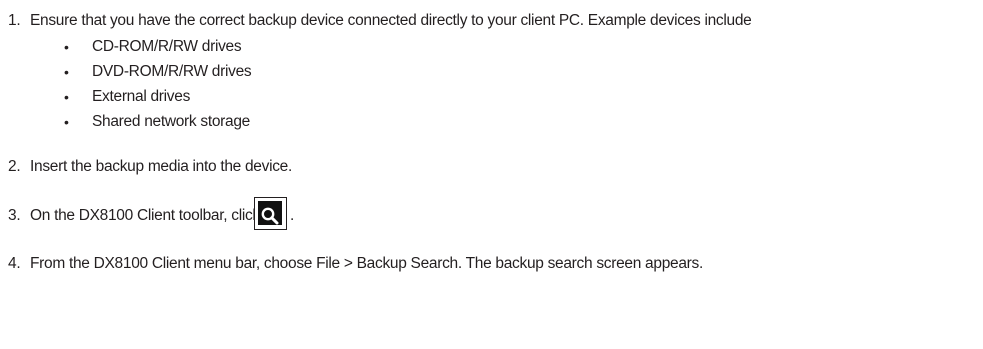 This screenshot has height=349, width=983. I want to click on step-number: 3., so click(14, 215).